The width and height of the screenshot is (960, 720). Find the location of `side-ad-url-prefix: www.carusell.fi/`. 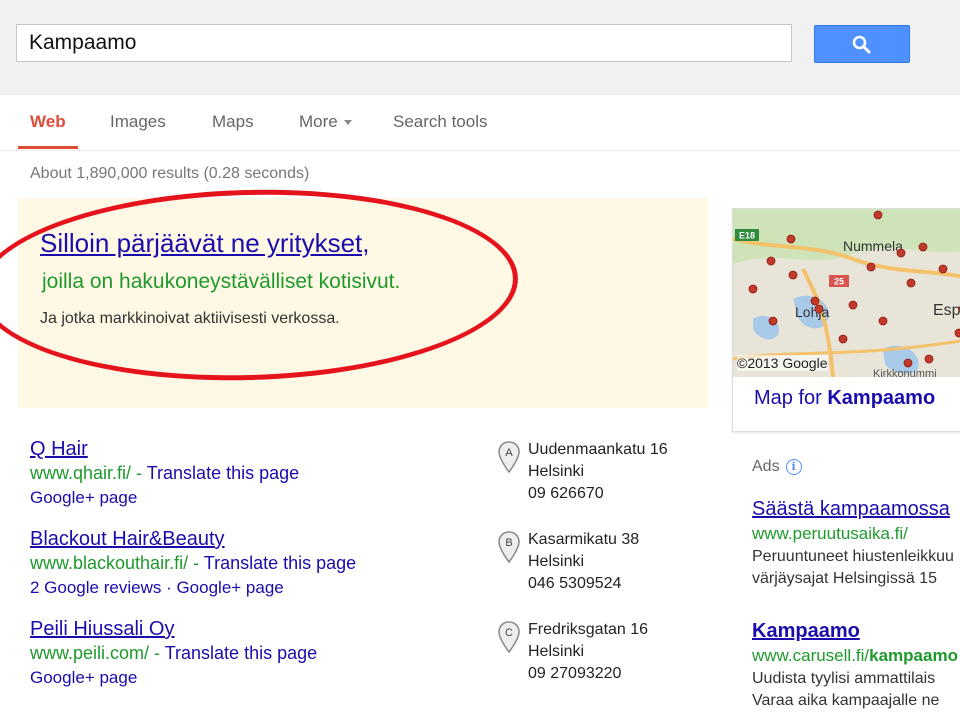

side-ad-url-prefix: www.carusell.fi/ is located at coordinates (811, 655).